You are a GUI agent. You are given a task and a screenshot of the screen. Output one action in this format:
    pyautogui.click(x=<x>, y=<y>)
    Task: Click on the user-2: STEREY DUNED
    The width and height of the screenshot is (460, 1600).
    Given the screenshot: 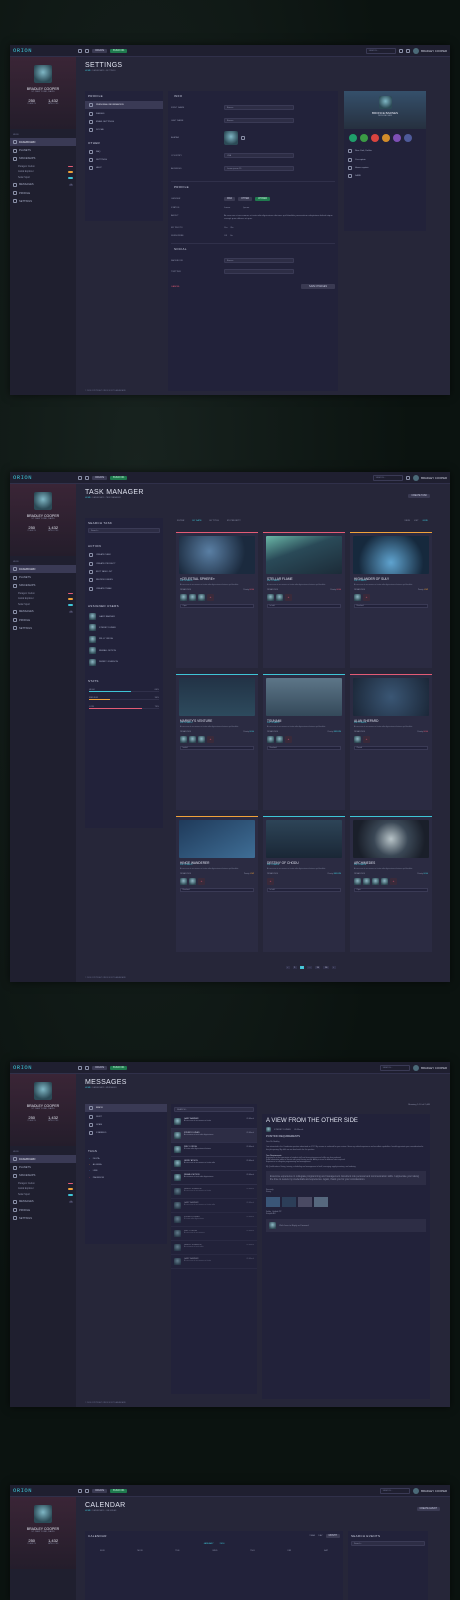 What is the action you would take?
    pyautogui.click(x=124, y=627)
    